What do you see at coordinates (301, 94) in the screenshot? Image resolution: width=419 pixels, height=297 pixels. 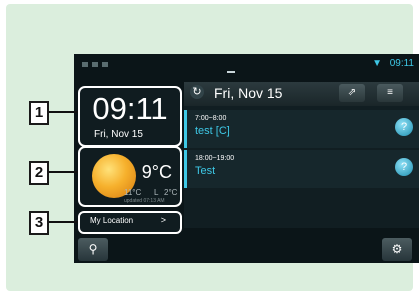 I see `calendar-header: ↻ Fri, Nov 15 ⇗ ≡` at bounding box center [301, 94].